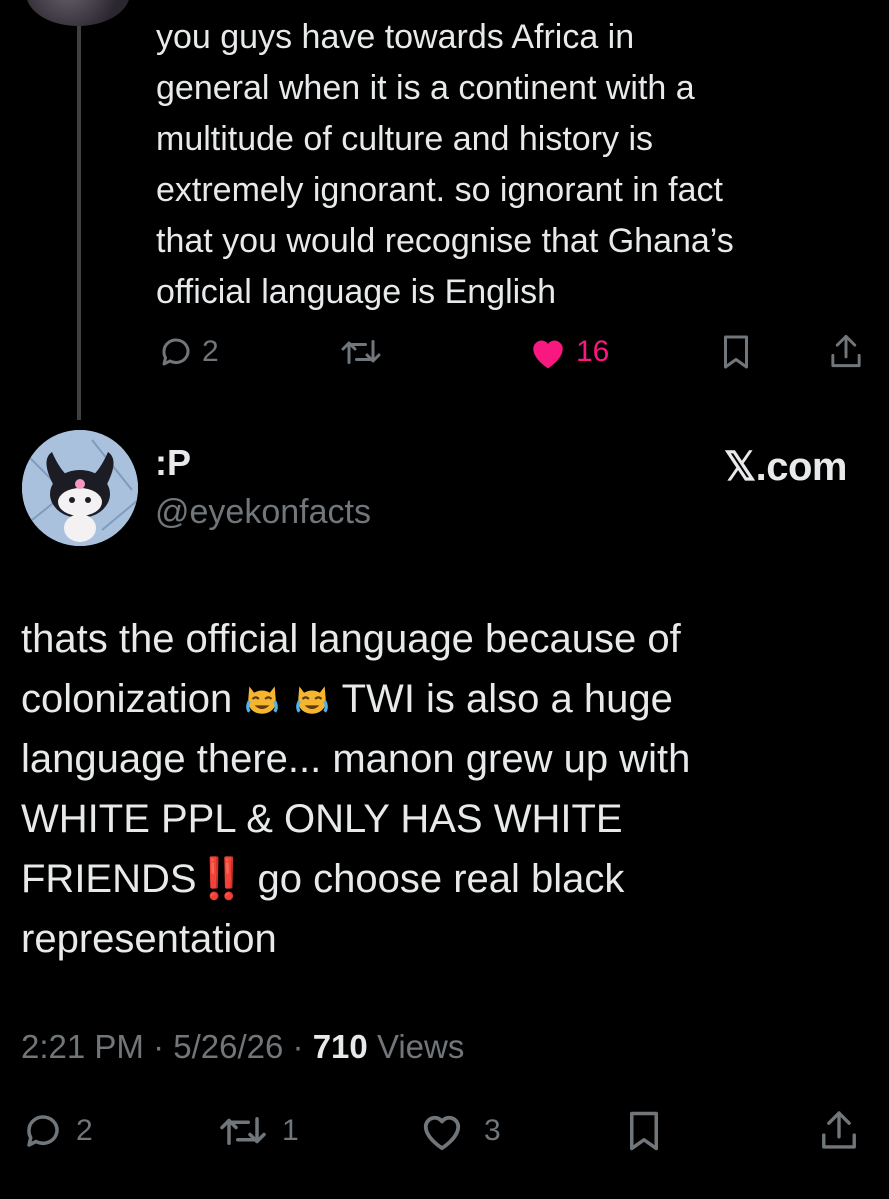 The height and width of the screenshot is (1199, 889). I want to click on thread-connector, so click(79, 210).